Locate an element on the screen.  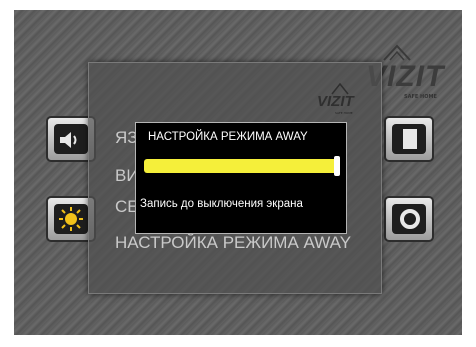
settings-tile is located at coordinates (409, 219).